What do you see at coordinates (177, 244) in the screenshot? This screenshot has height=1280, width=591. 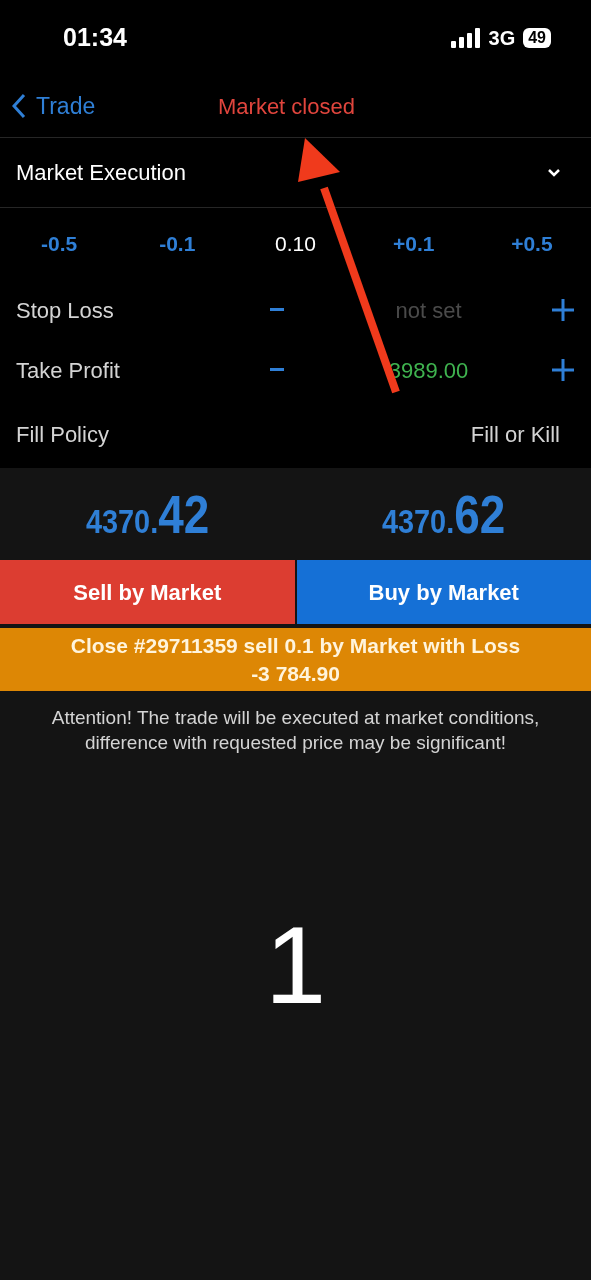 I see `volume-step-button: -0.1` at bounding box center [177, 244].